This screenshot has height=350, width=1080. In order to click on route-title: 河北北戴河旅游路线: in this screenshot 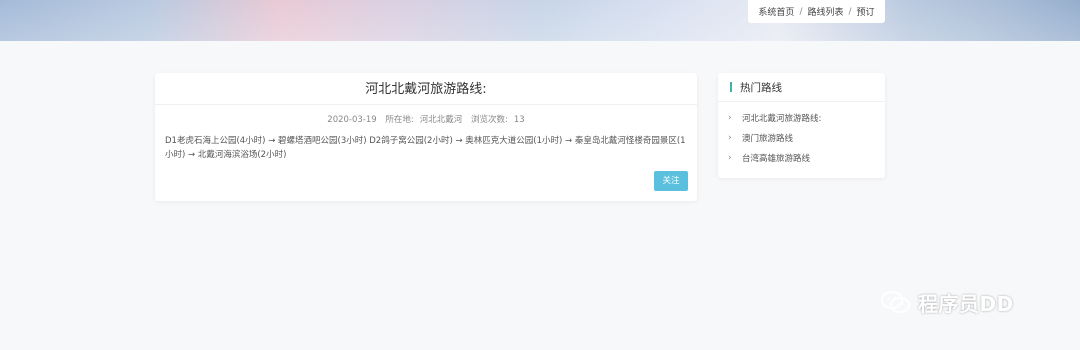, I will do `click(426, 89)`.